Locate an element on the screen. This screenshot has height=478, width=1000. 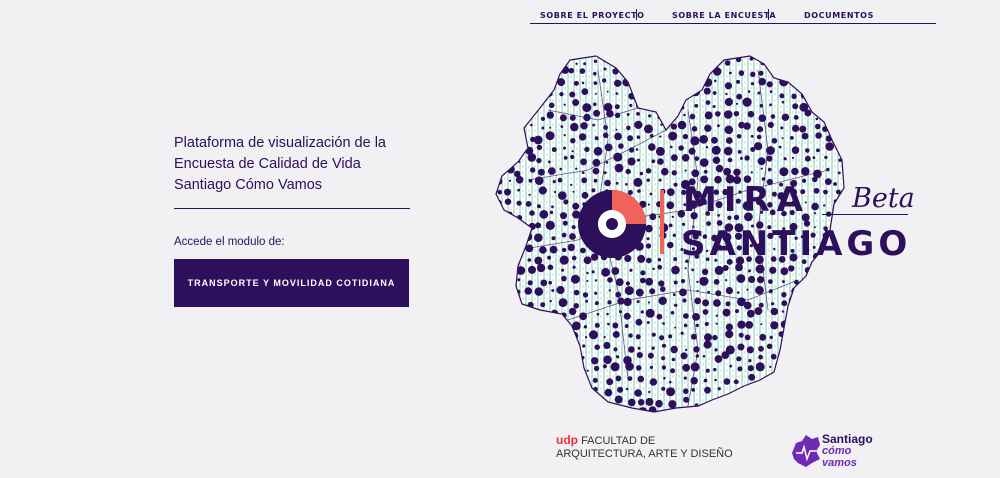
module-transporte-button: TRANSPORTE Y MOVILIDAD COTIDIANA is located at coordinates (291, 283).